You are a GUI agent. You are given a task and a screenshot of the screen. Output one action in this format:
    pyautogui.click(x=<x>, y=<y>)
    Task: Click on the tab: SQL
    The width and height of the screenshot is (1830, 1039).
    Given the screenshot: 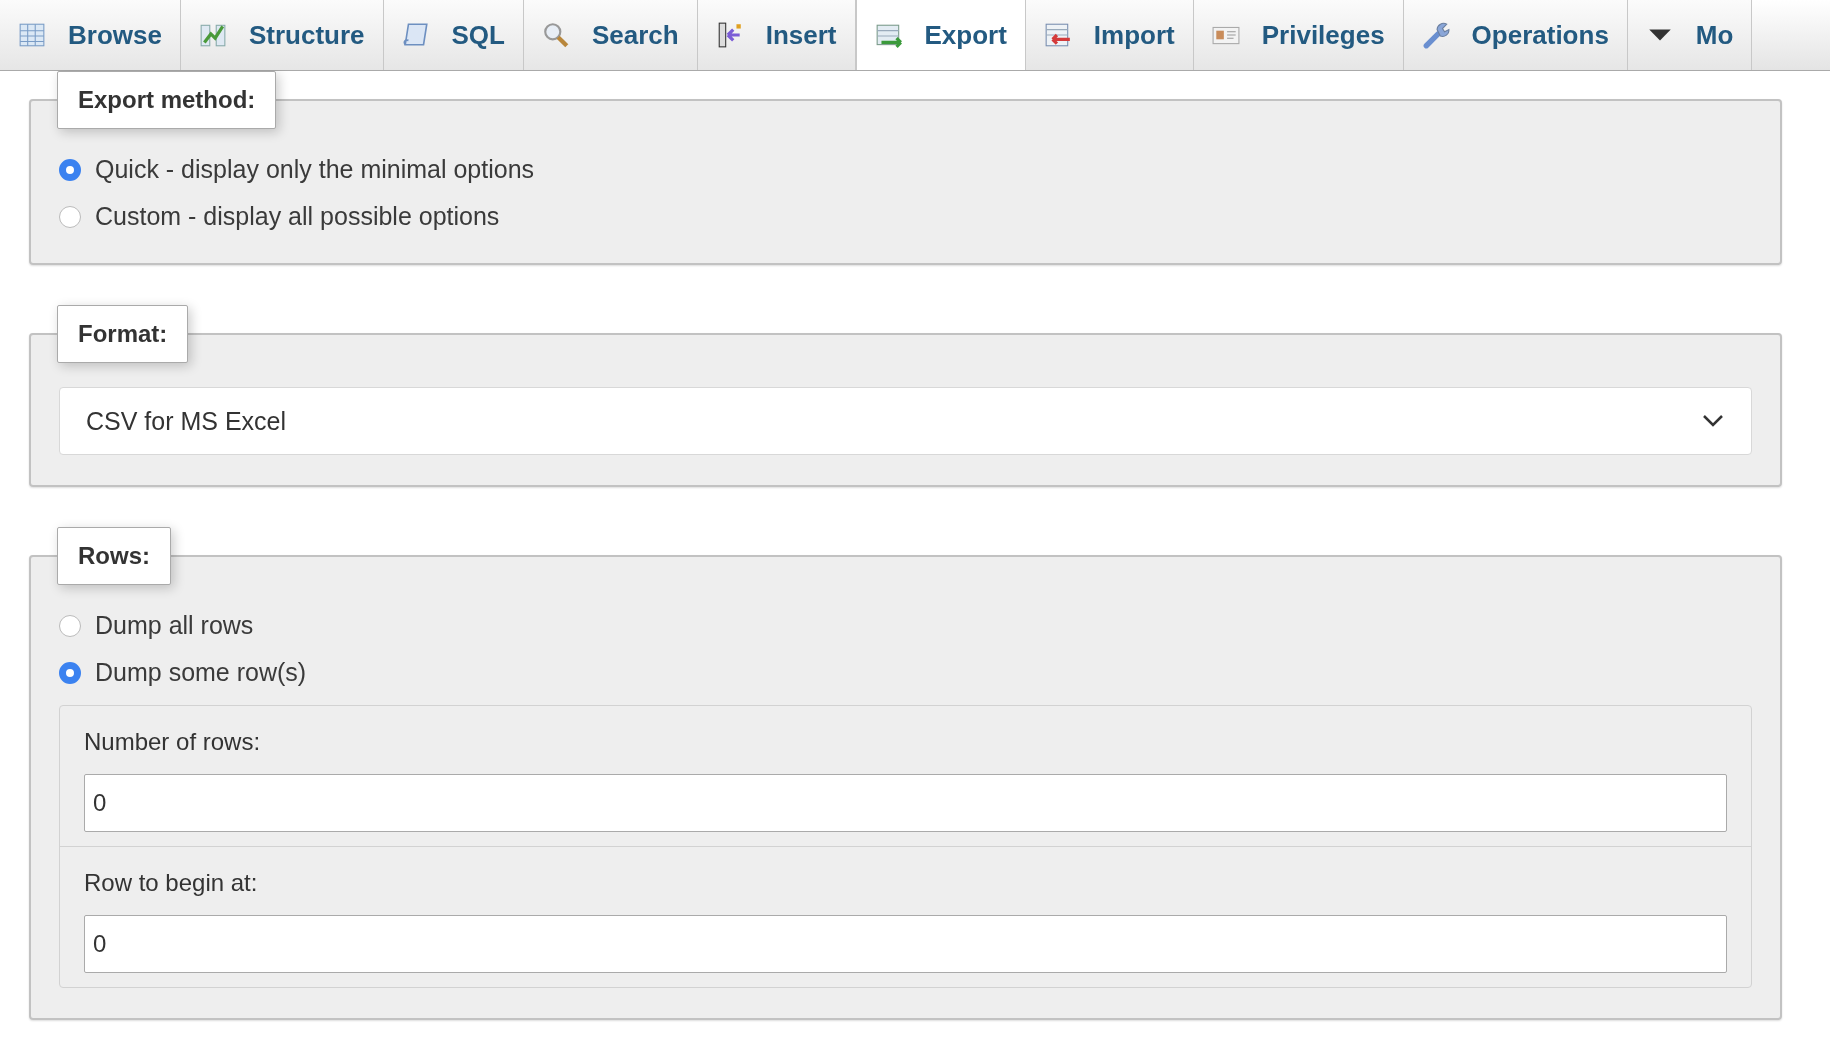 What is the action you would take?
    pyautogui.click(x=453, y=35)
    